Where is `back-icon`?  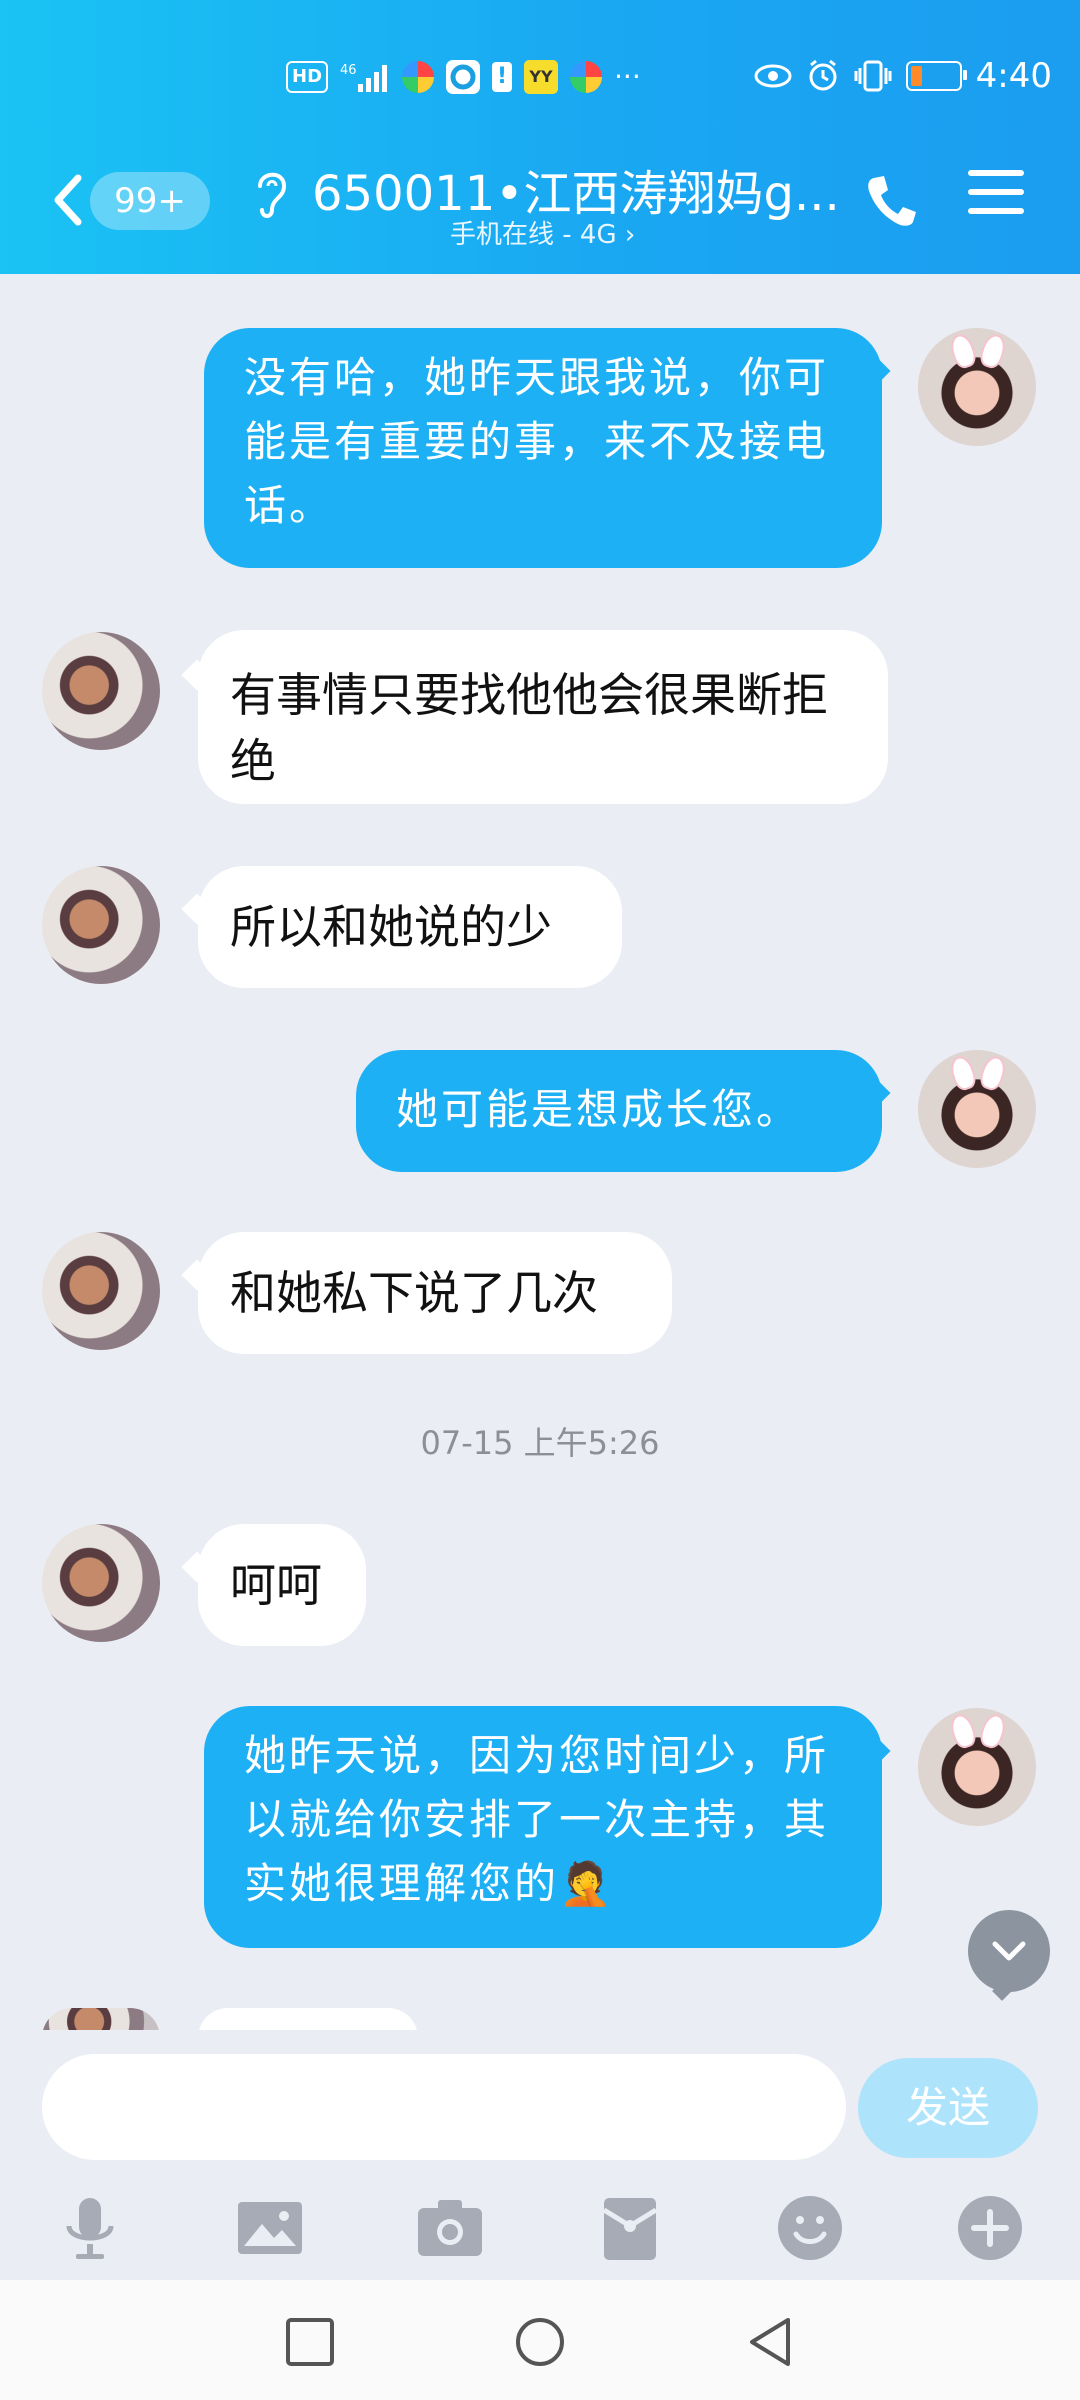
back-icon is located at coordinates (68, 200).